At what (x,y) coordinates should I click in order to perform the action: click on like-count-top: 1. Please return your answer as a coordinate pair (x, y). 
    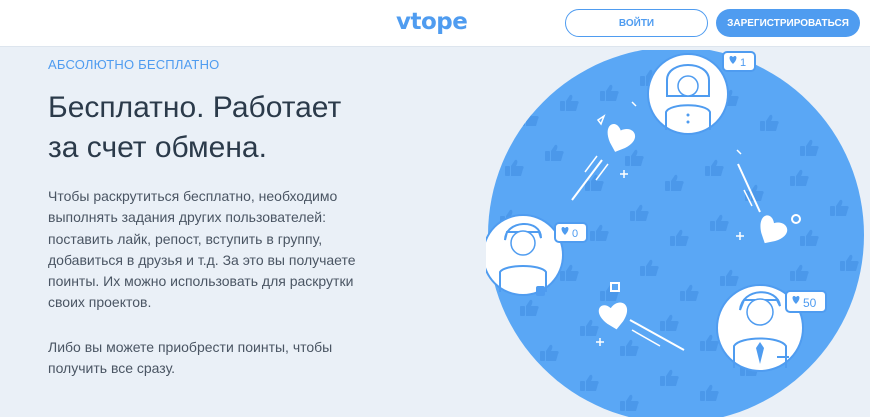
    Looking at the image, I should click on (743, 63).